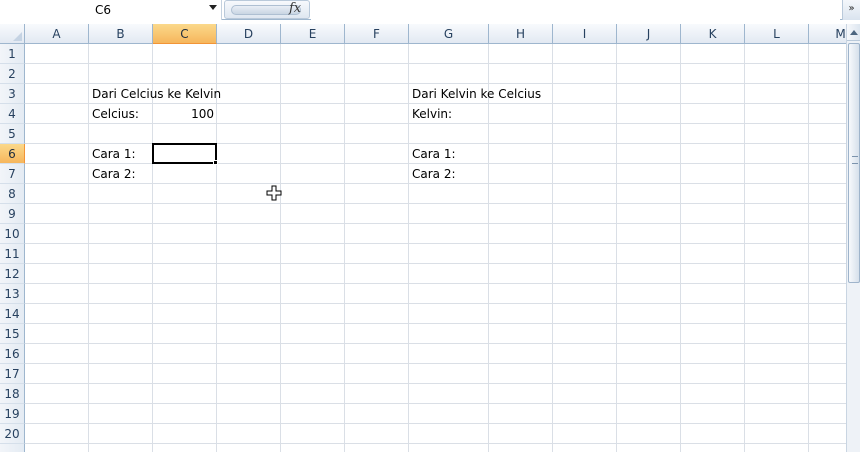 This screenshot has width=860, height=452. Describe the element at coordinates (215, 162) in the screenshot. I see `fill-handle` at that location.